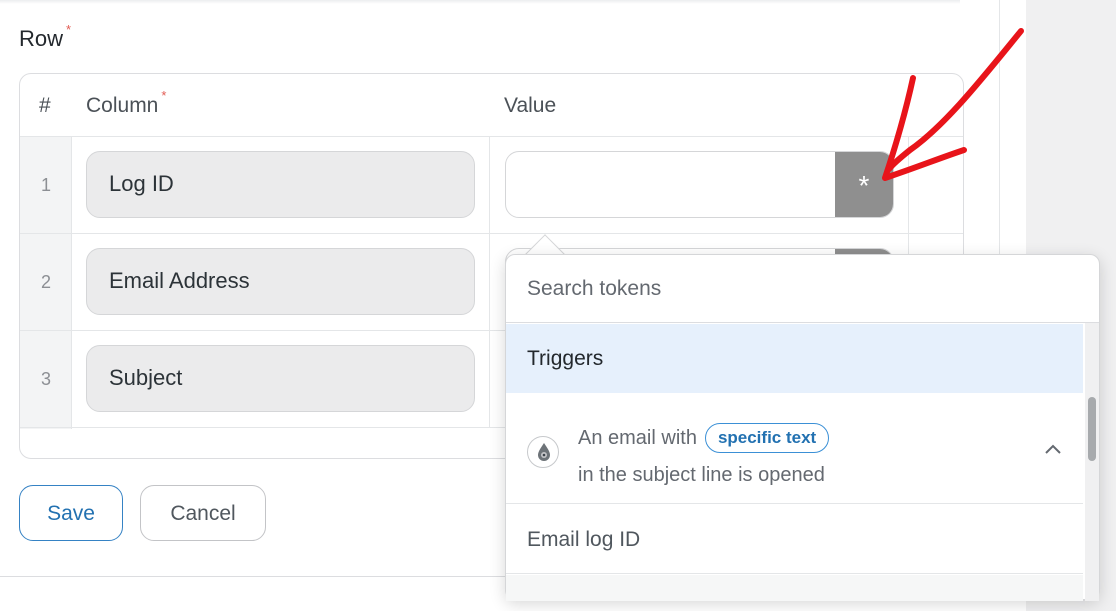 This screenshot has height=611, width=1116. What do you see at coordinates (953, 104) in the screenshot?
I see `annotation-arrow-icon` at bounding box center [953, 104].